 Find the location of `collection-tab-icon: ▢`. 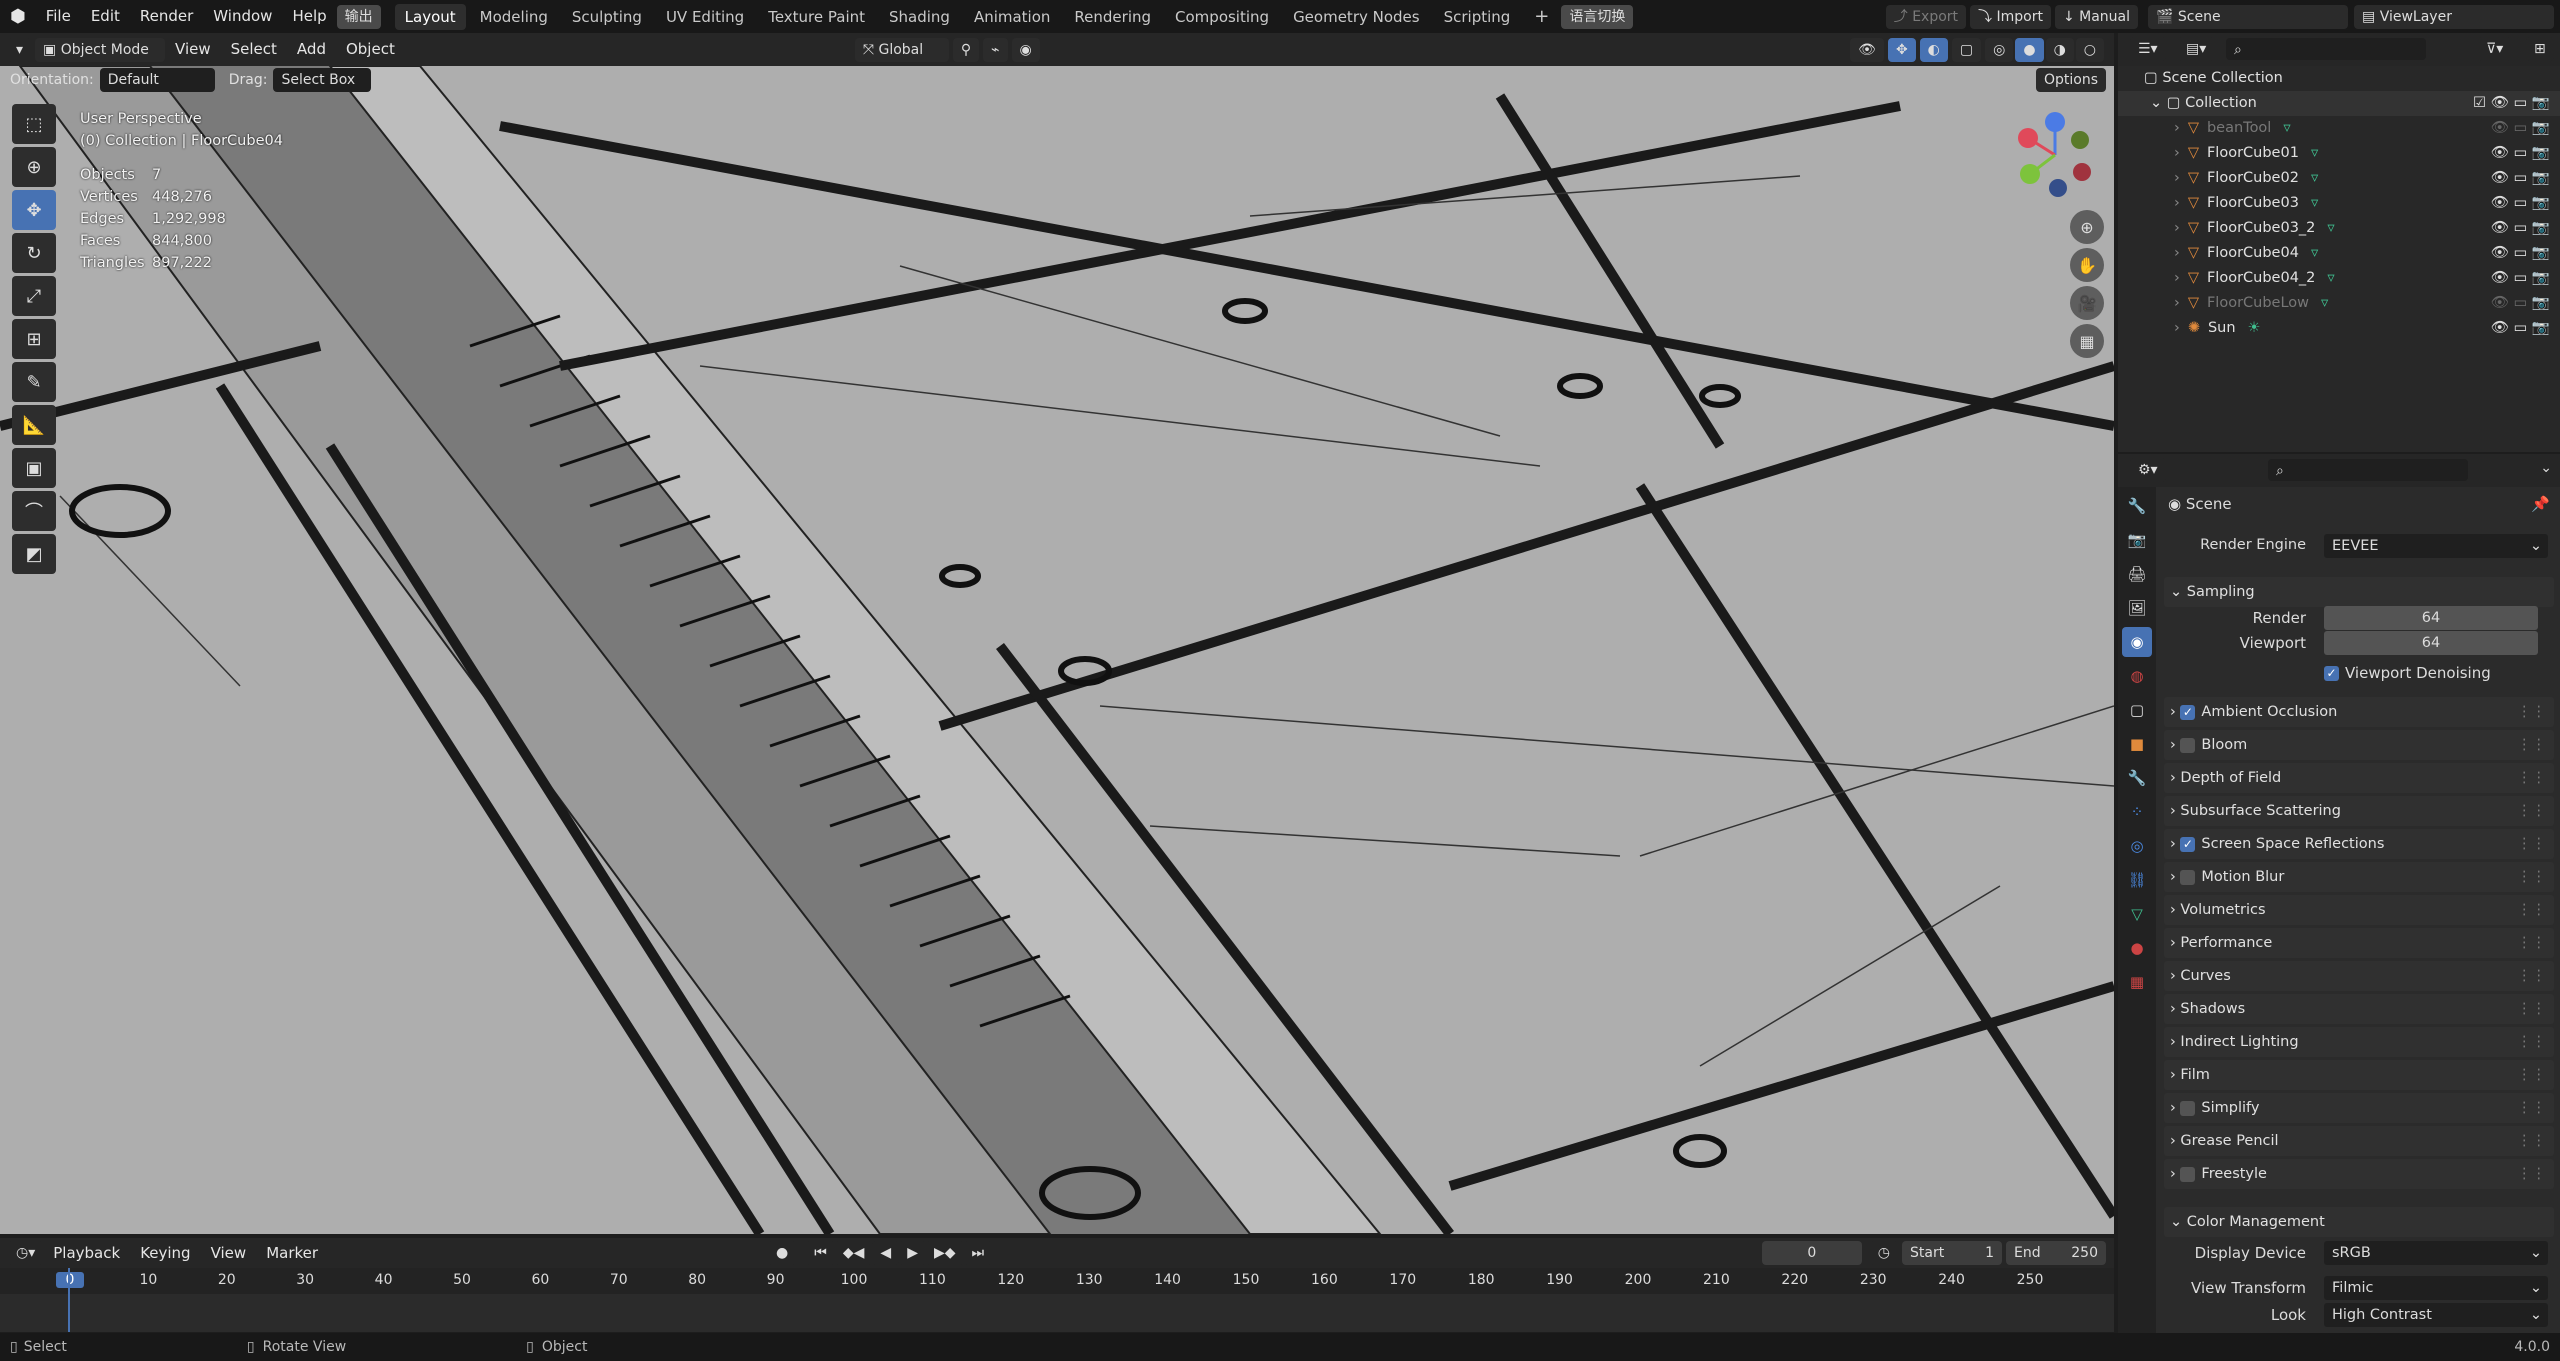

collection-tab-icon: ▢ is located at coordinates (2137, 710).